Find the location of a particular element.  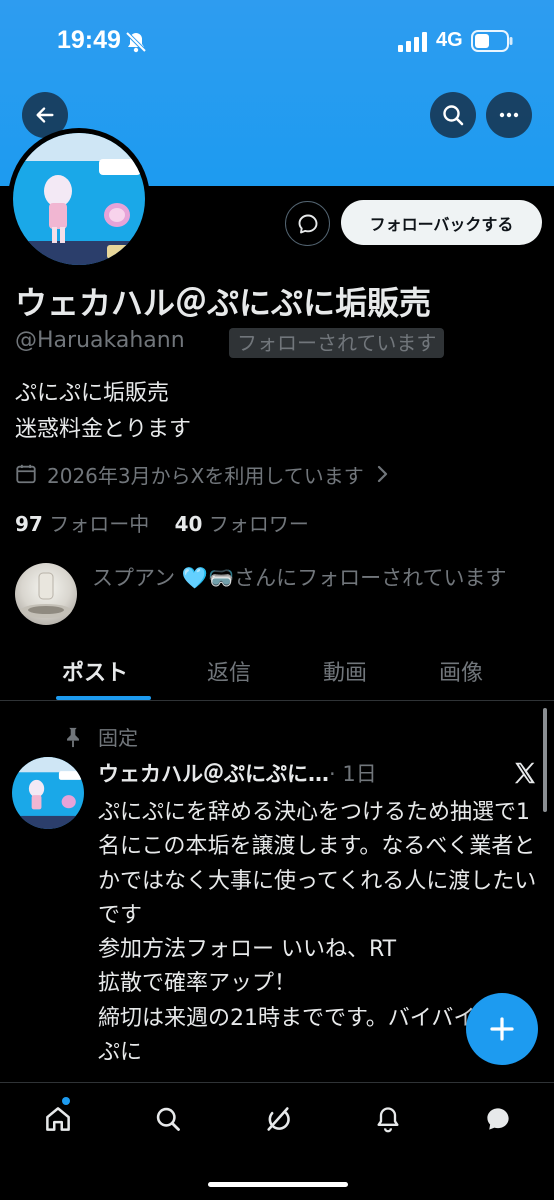

nav-grok is located at coordinates (278, 1119).